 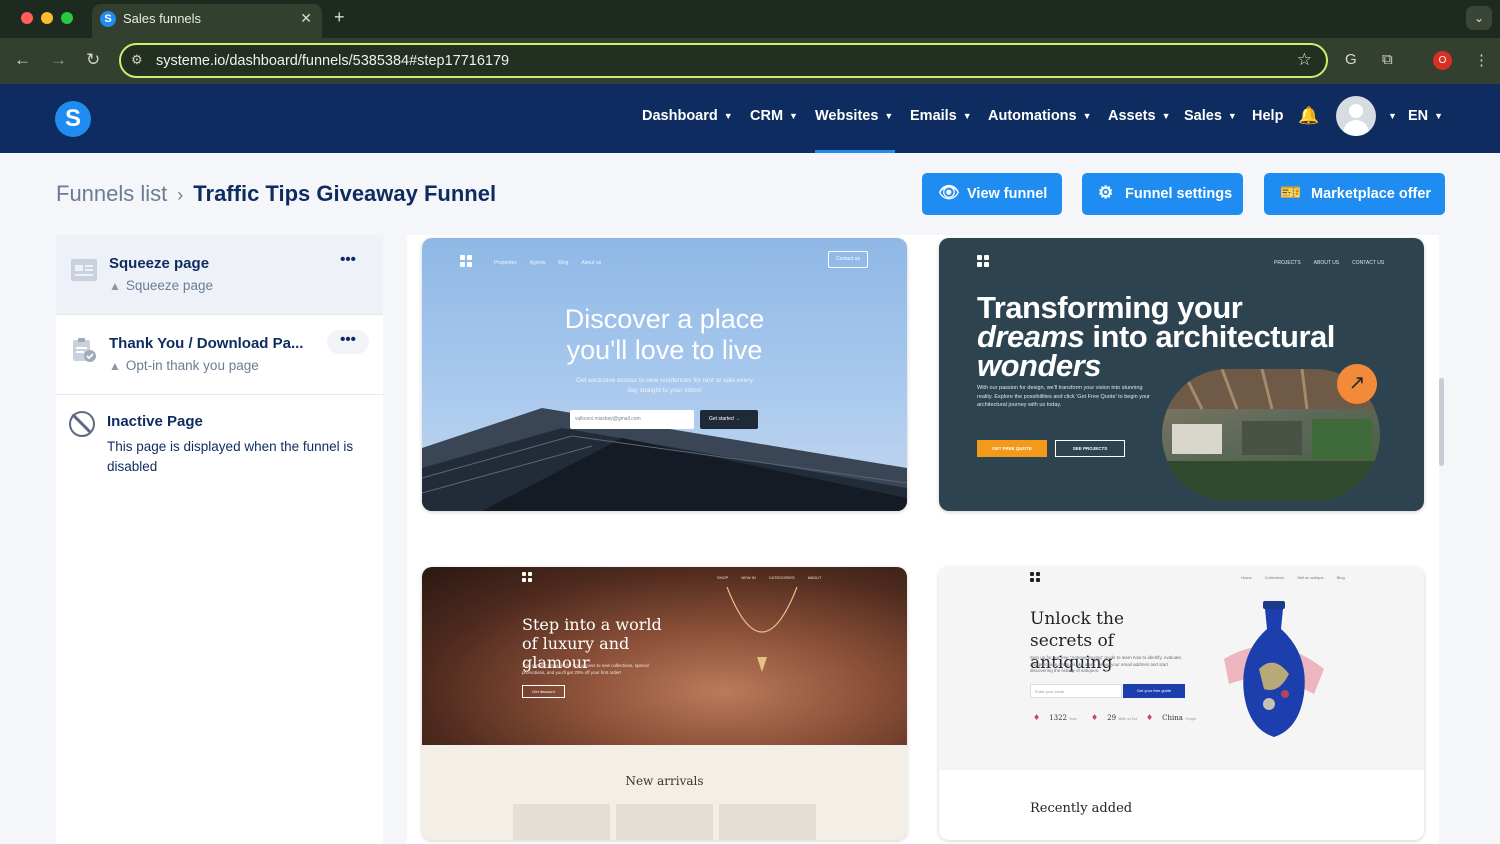 What do you see at coordinates (1076, 691) in the screenshot?
I see `template-email-field: Enter your email` at bounding box center [1076, 691].